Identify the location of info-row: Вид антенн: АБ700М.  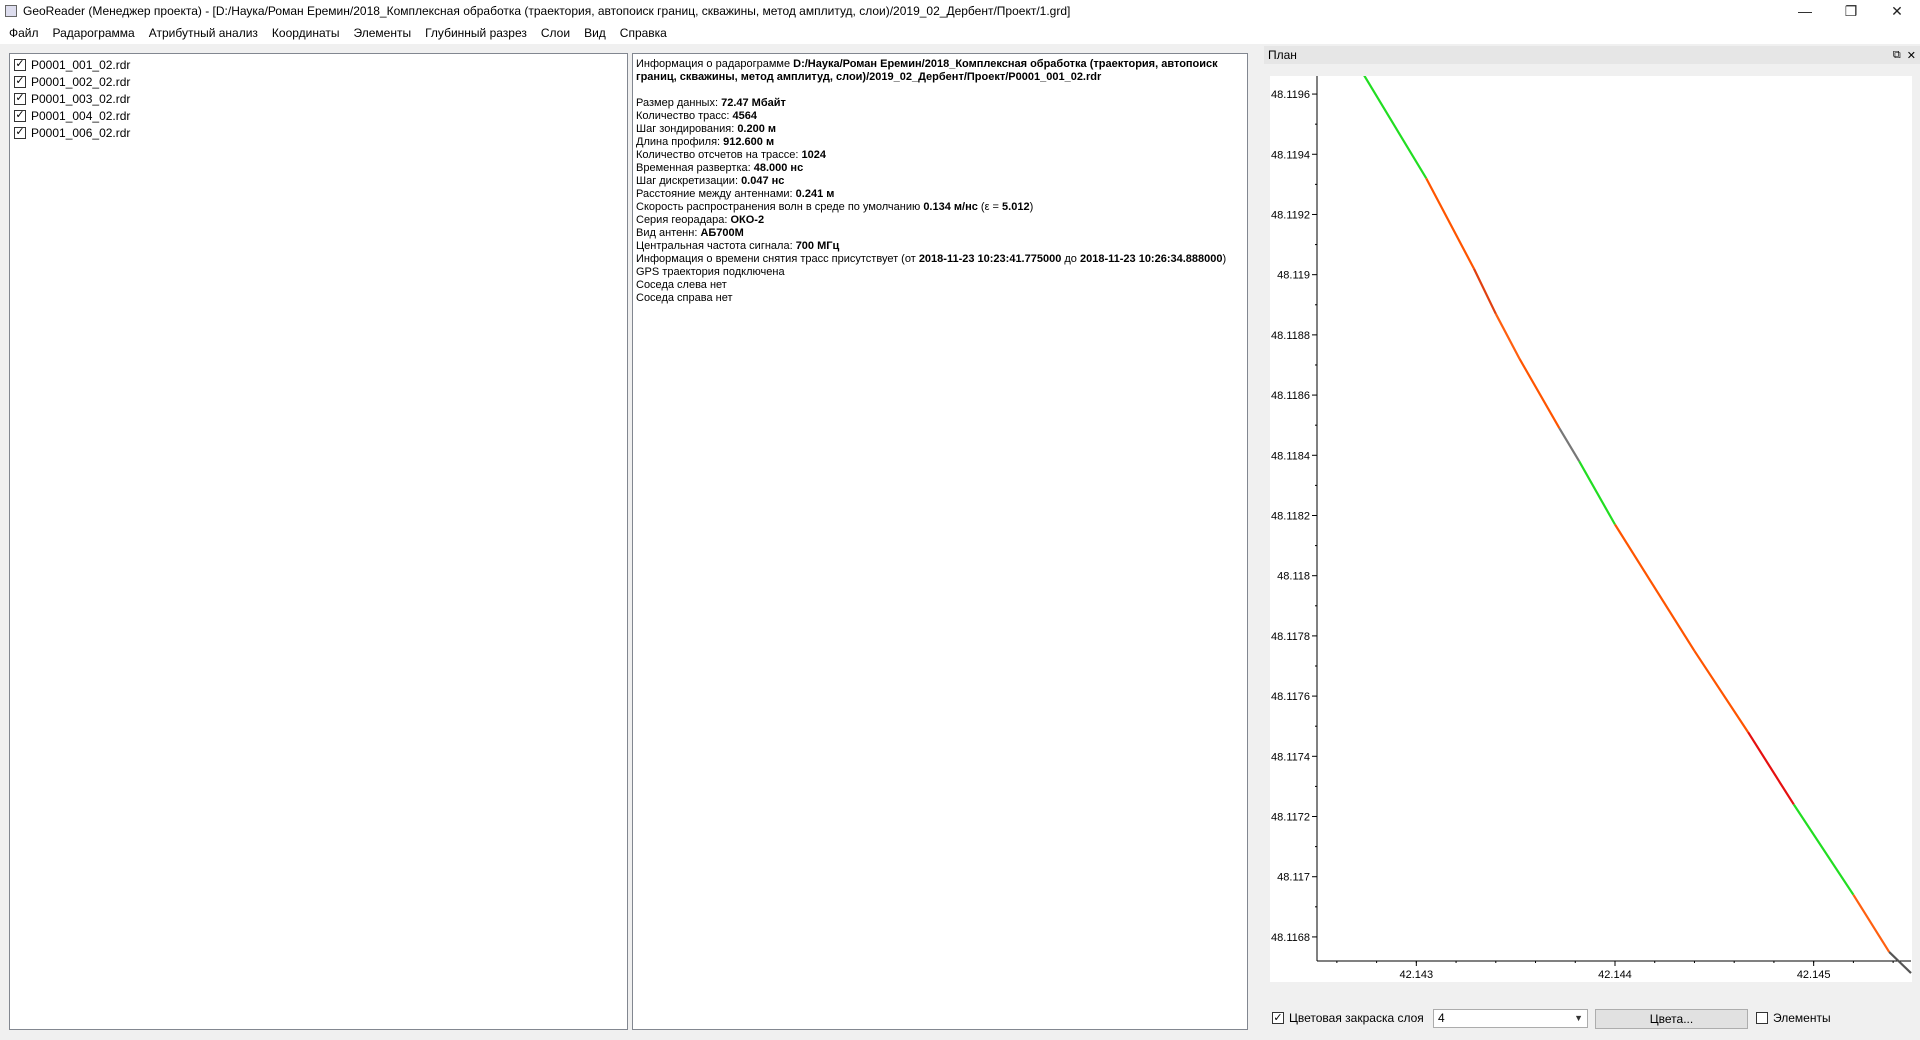
(940, 233).